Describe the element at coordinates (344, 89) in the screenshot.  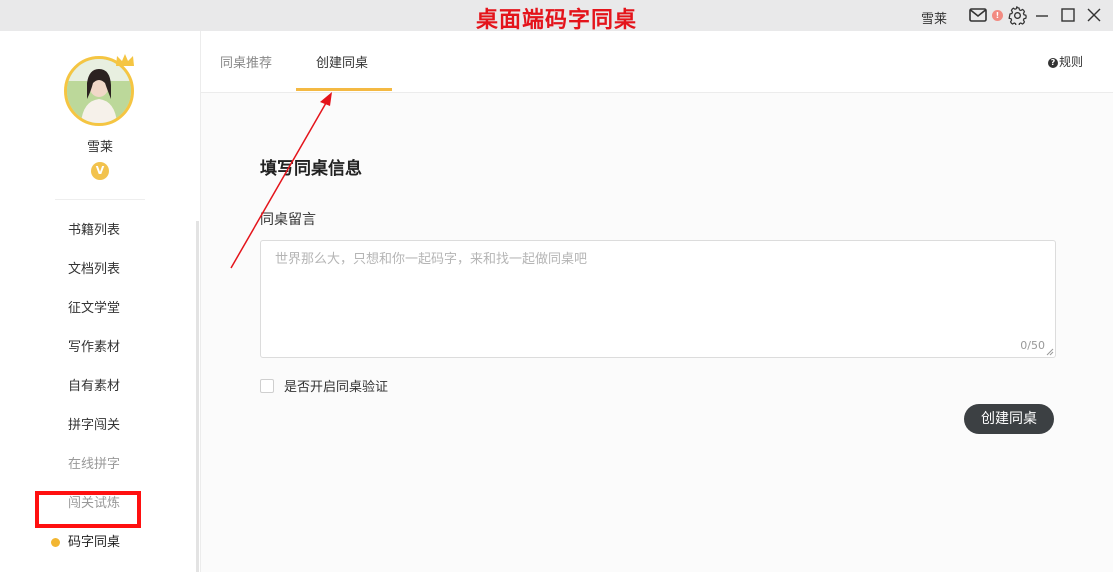
I see `active-tab-indicator` at that location.